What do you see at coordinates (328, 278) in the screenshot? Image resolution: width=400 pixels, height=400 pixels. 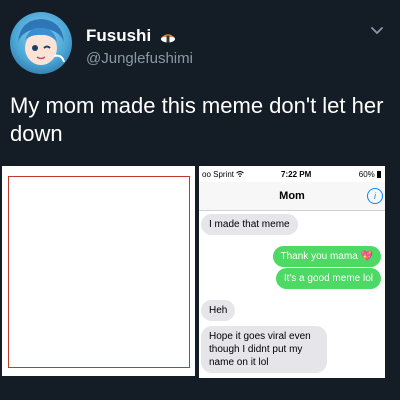 I see `message-bubble: It's a good meme lol` at bounding box center [328, 278].